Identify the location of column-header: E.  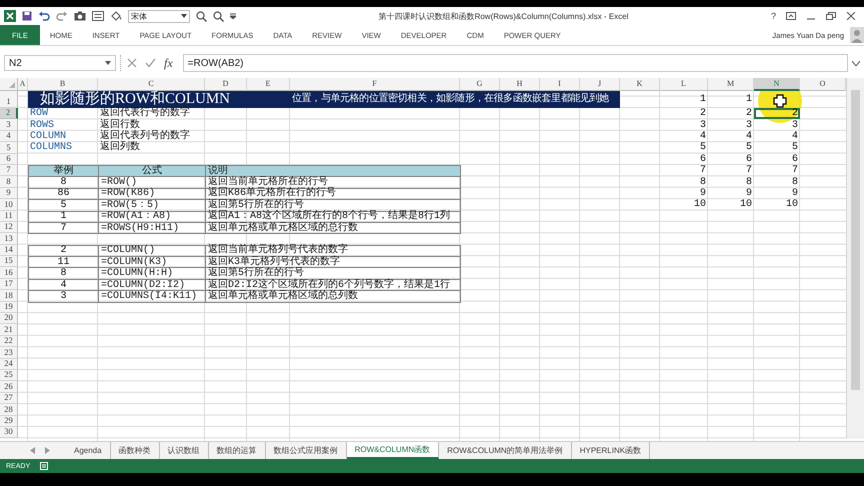
(268, 84).